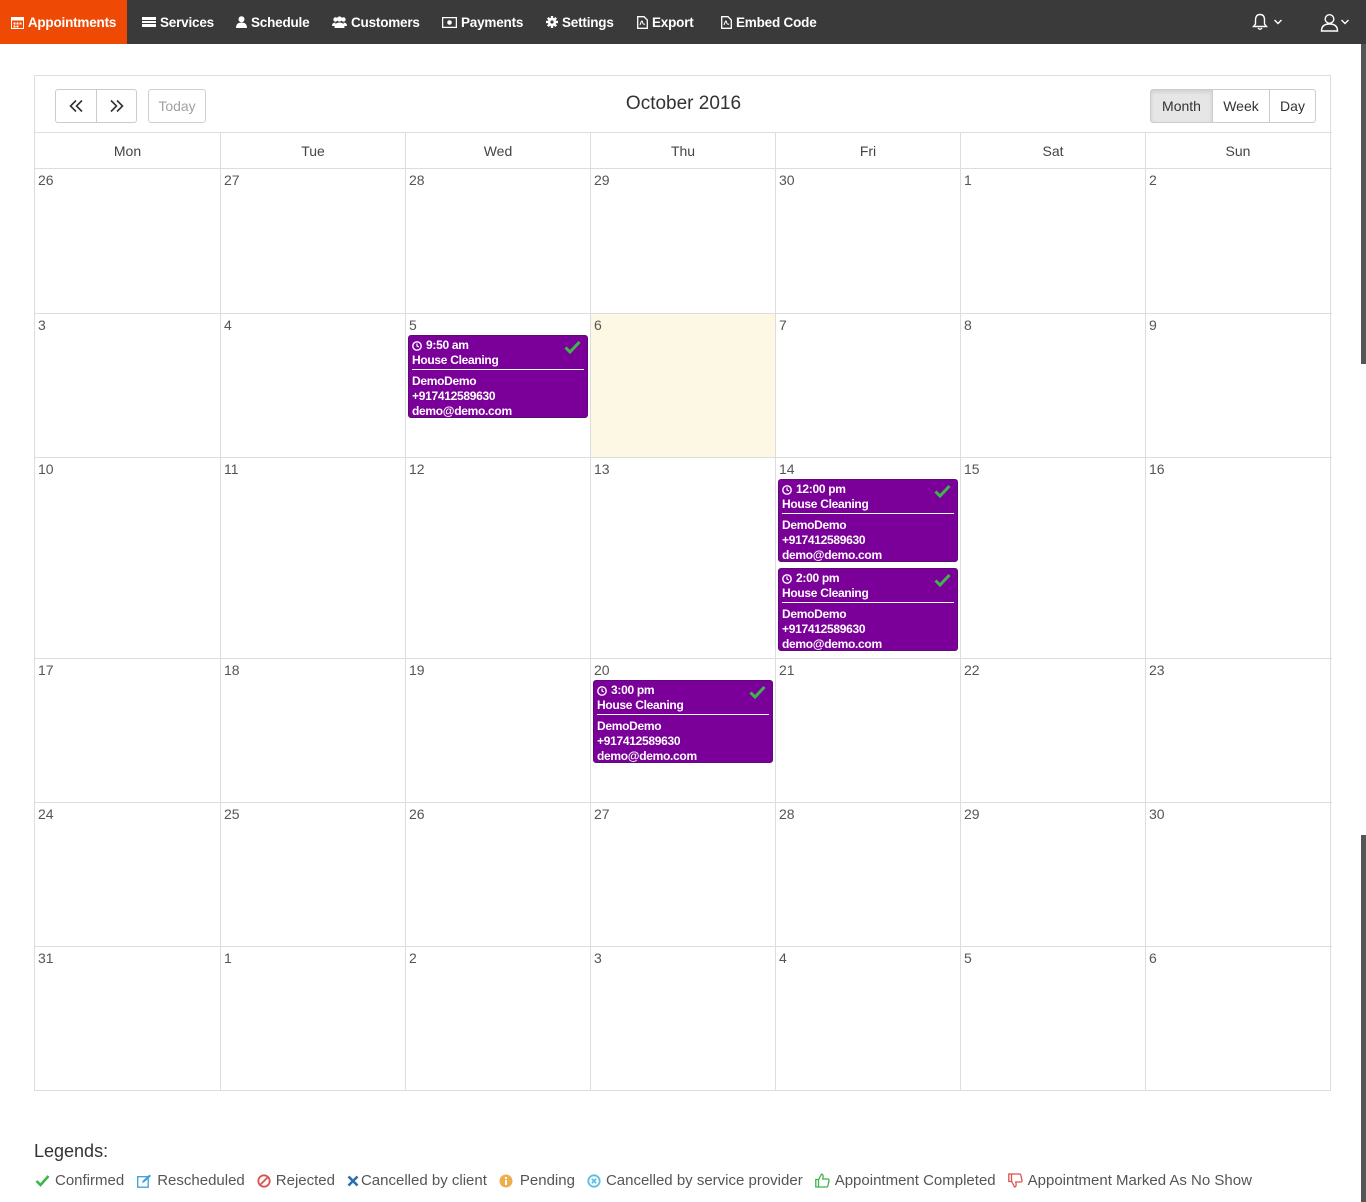  Describe the element at coordinates (814, 614) in the screenshot. I see `event-customer-name: DemoDemo` at that location.